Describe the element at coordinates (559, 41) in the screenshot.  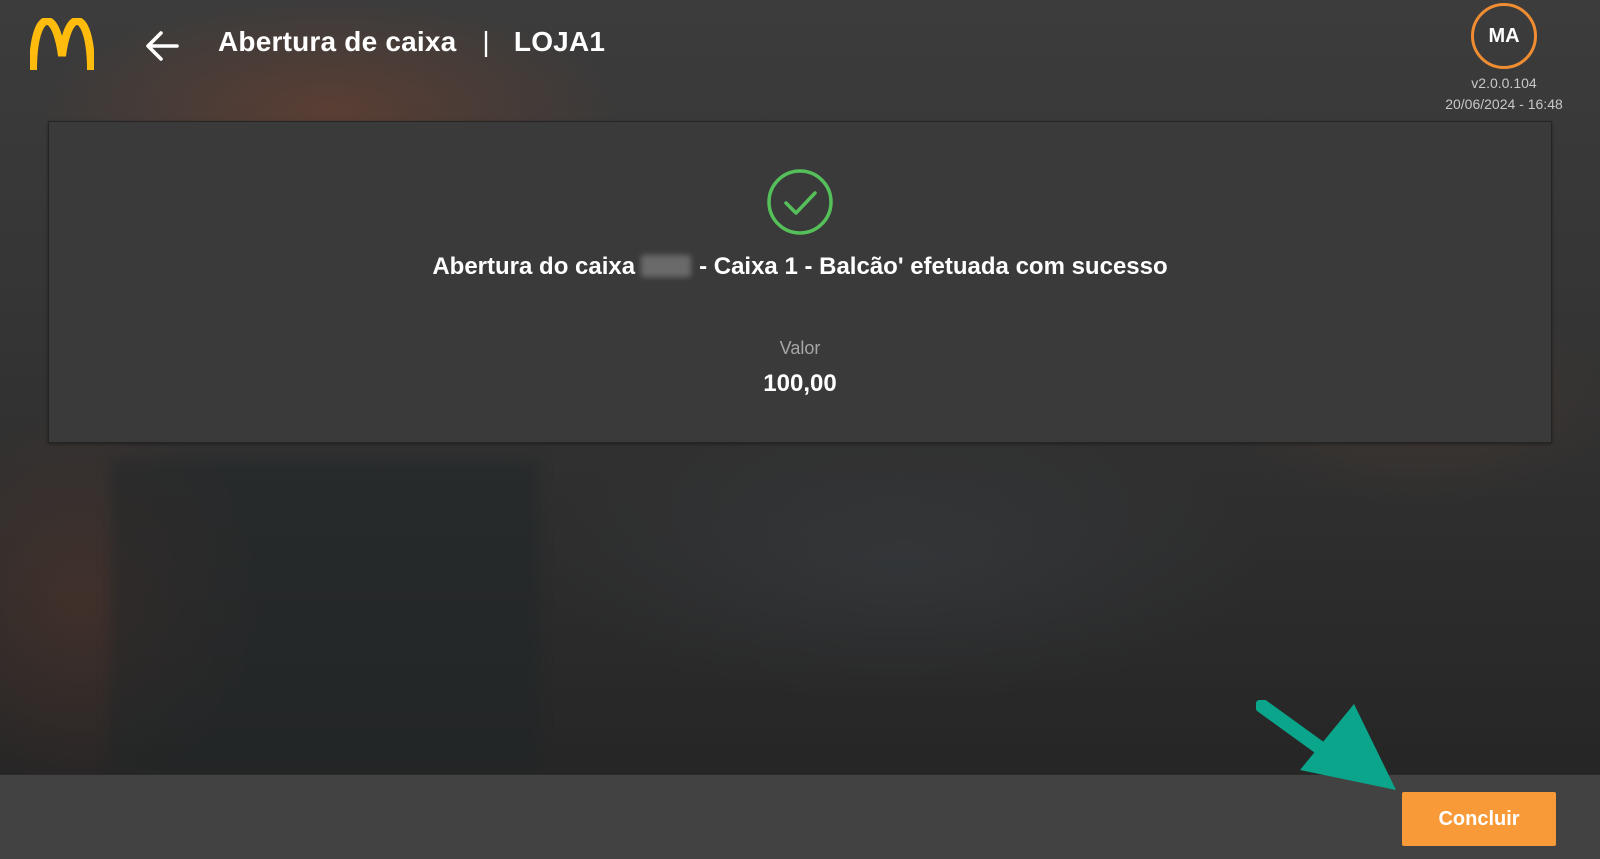
I see `store-name: LOJA1` at that location.